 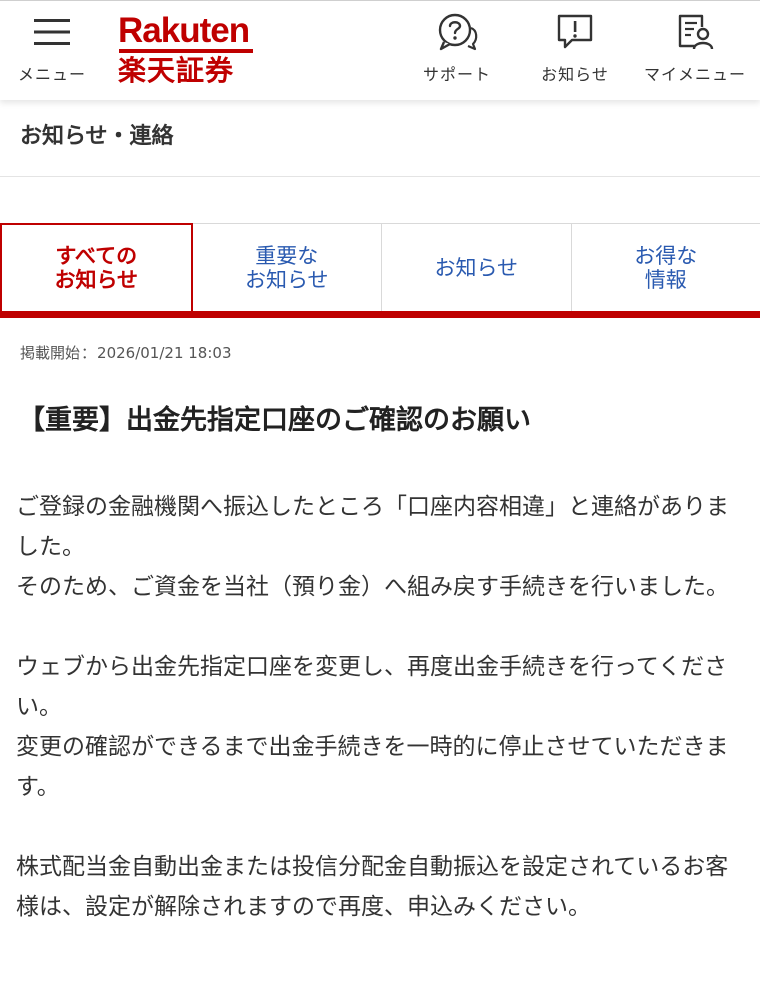 I want to click on tab-important-notices-label: 重要な お知らせ, so click(x=286, y=267).